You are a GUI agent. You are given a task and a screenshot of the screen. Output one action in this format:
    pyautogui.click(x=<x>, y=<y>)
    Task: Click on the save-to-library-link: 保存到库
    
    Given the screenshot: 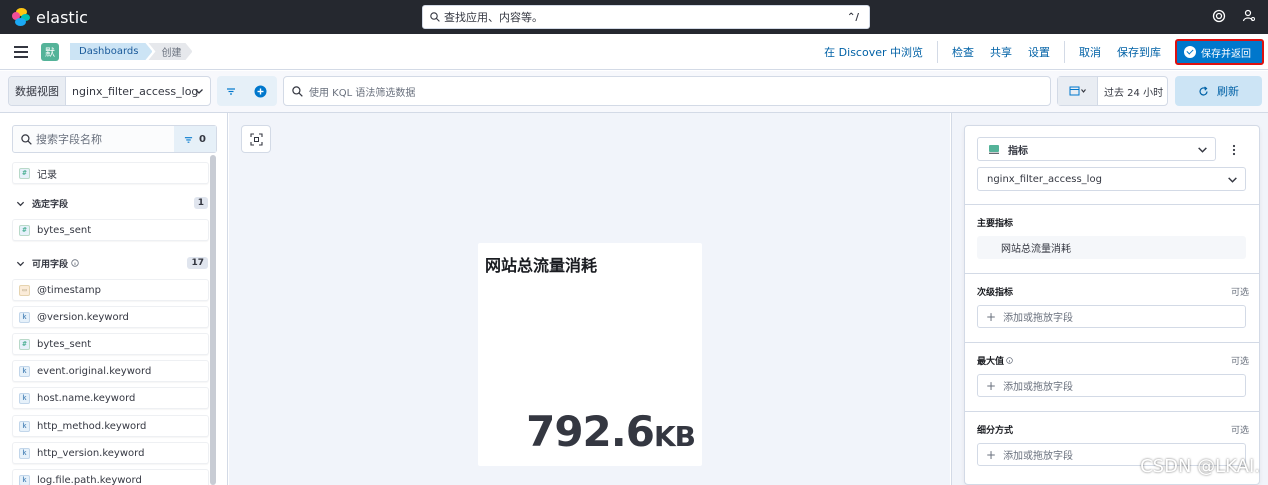 What is the action you would take?
    pyautogui.click(x=1139, y=52)
    